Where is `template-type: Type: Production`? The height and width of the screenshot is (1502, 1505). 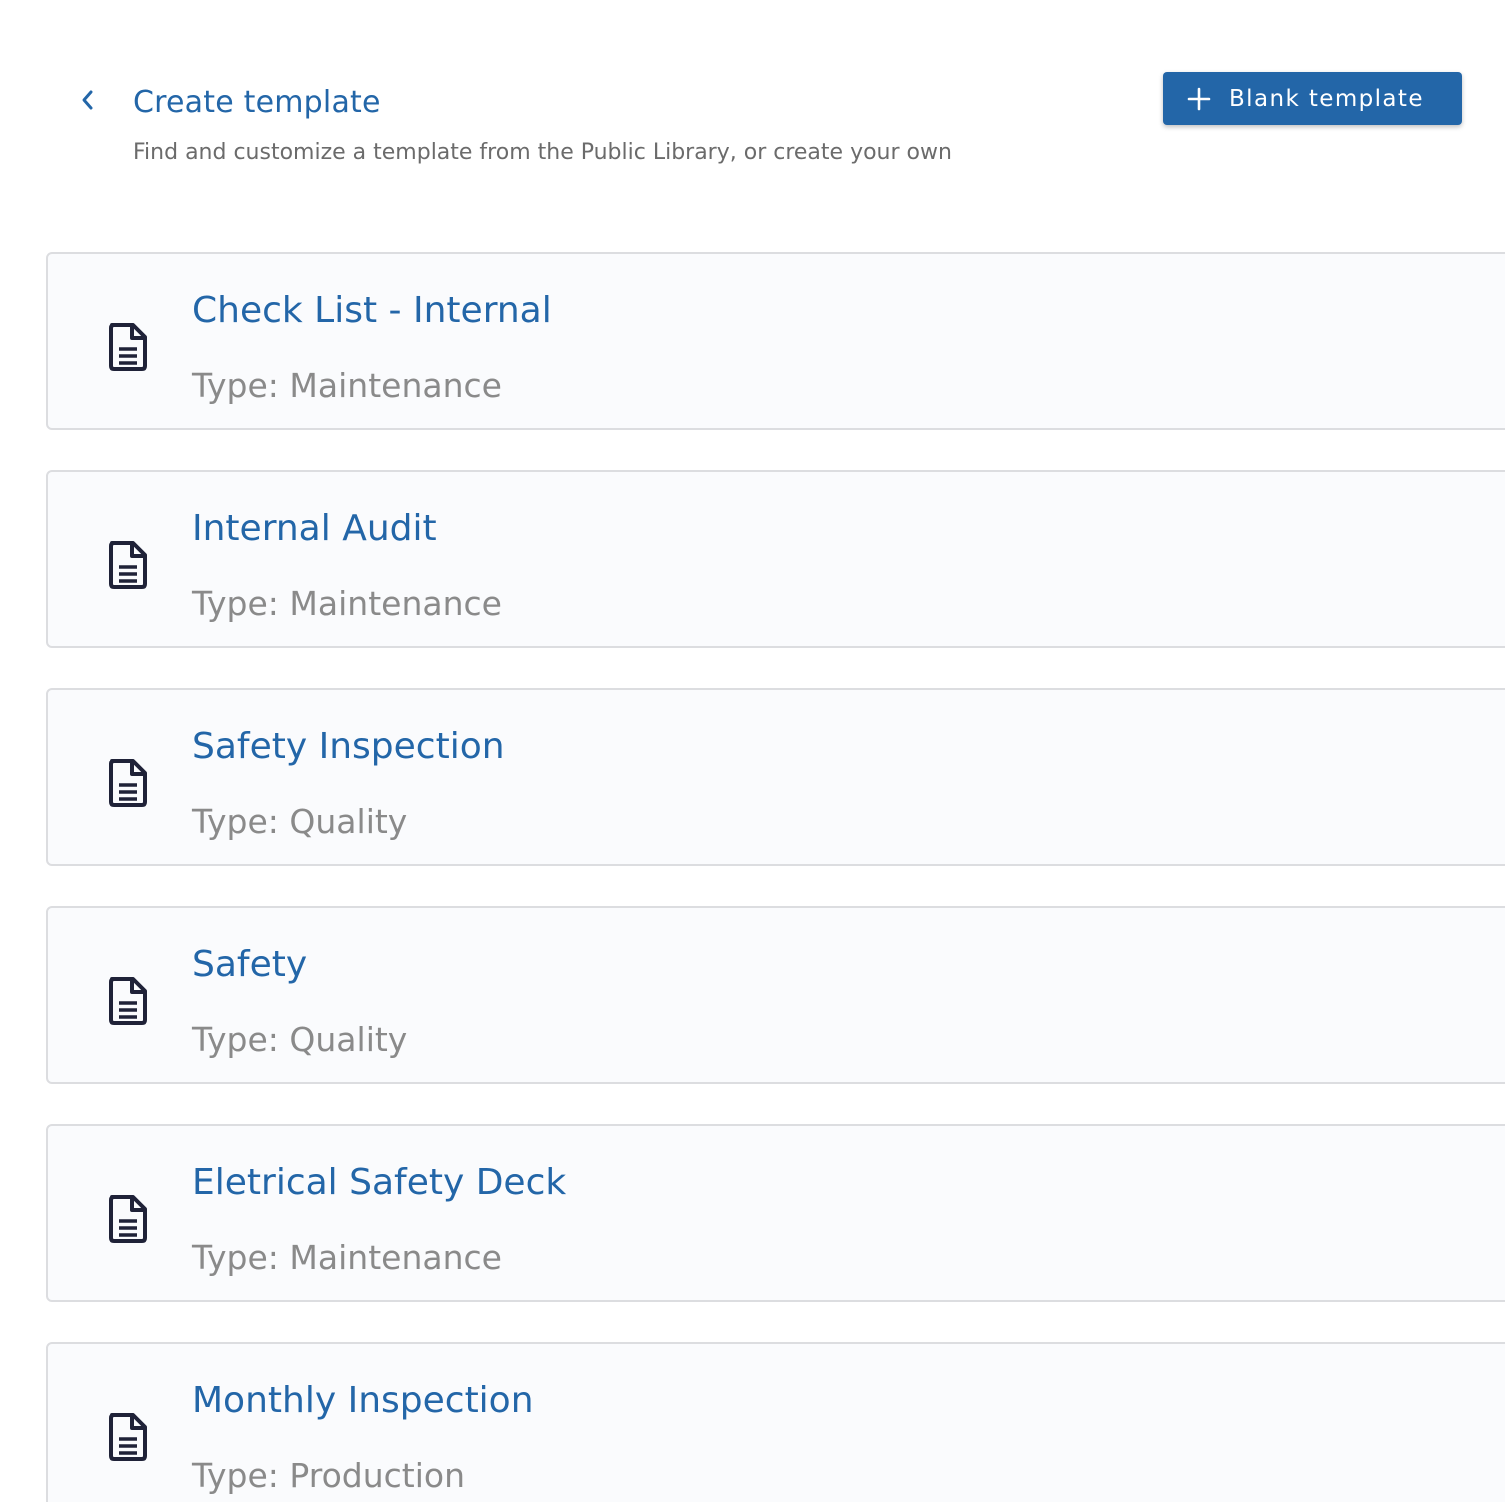
template-type: Type: Production is located at coordinates (328, 1476).